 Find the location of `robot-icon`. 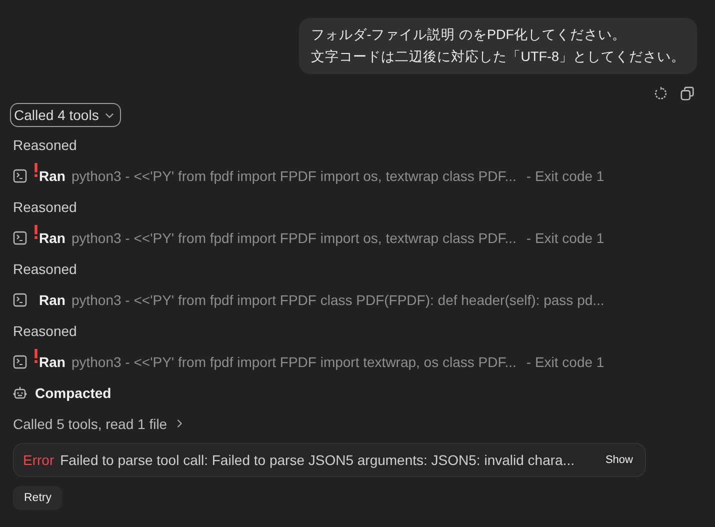

robot-icon is located at coordinates (20, 393).